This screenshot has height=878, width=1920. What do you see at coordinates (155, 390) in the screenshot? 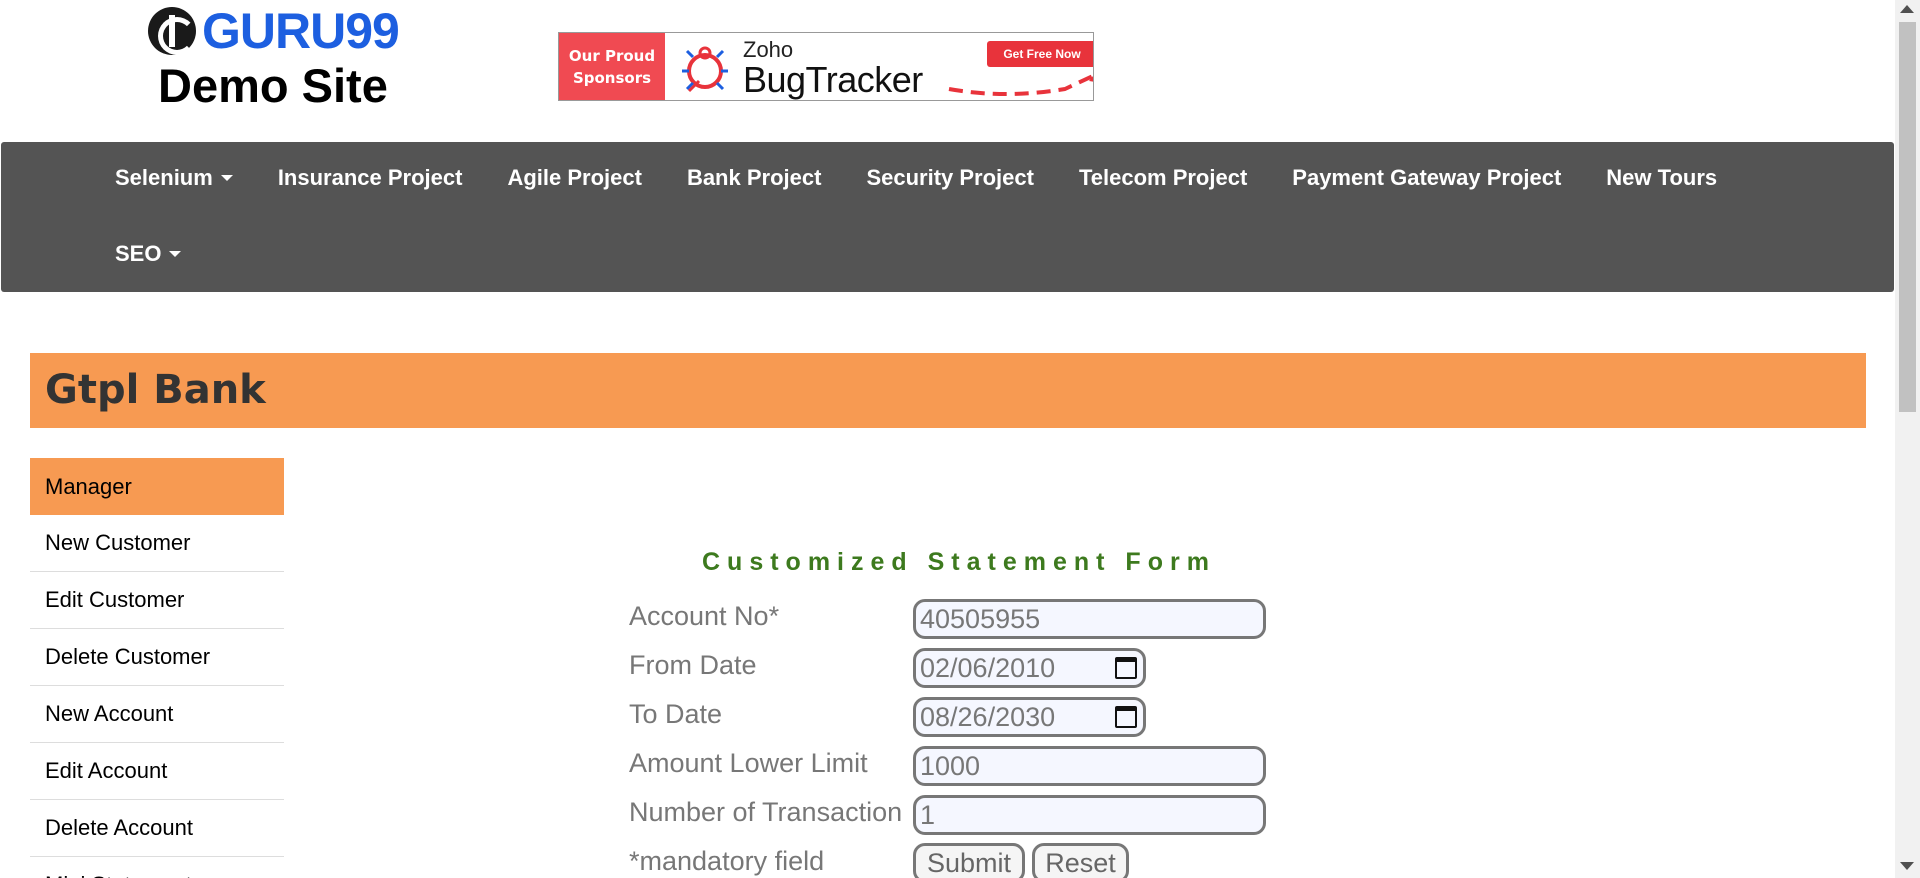
I see `bank-title: Gtpl Bank` at bounding box center [155, 390].